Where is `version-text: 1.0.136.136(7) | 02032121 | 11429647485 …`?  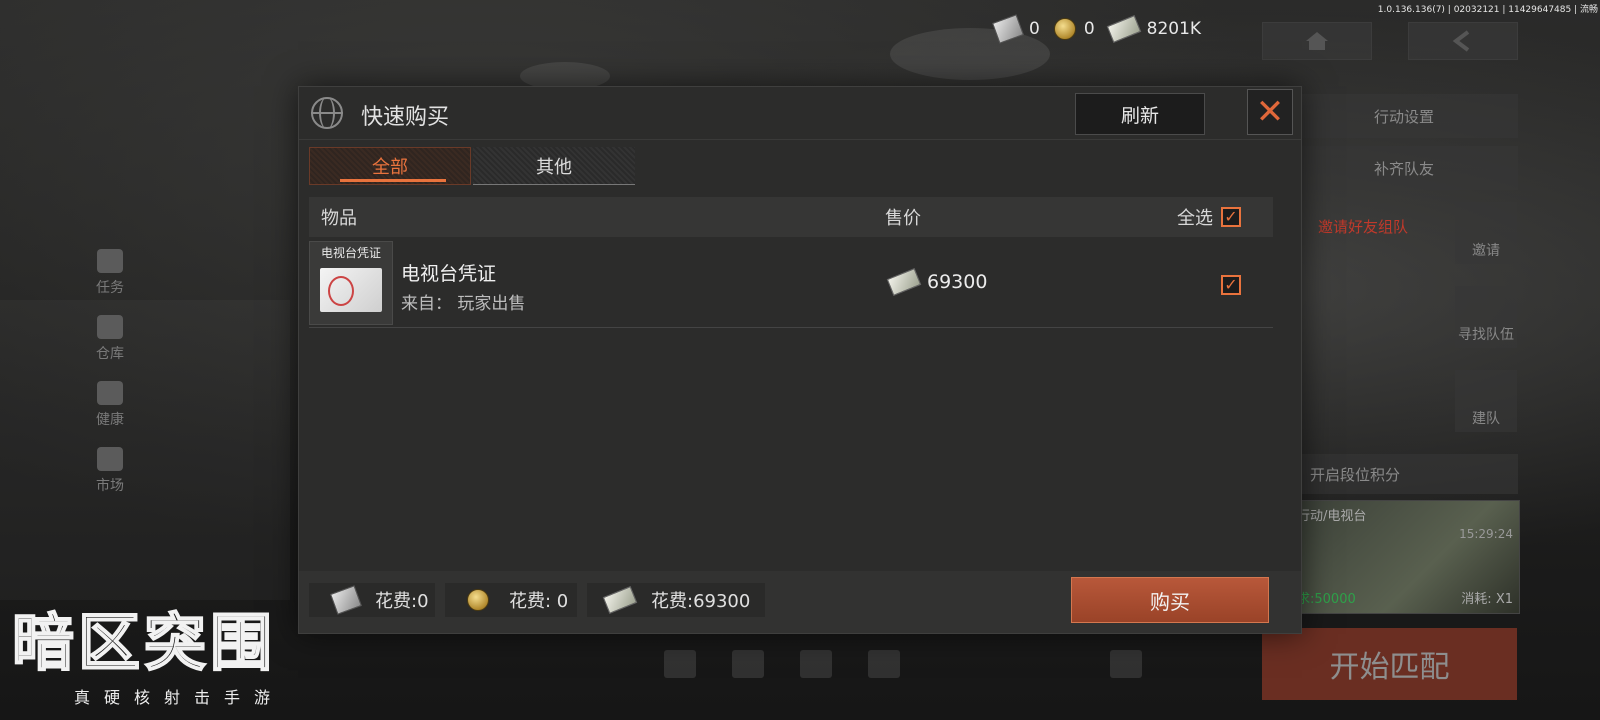 version-text: 1.0.136.136(7) | 02032121 | 11429647485 … is located at coordinates (1487, 10).